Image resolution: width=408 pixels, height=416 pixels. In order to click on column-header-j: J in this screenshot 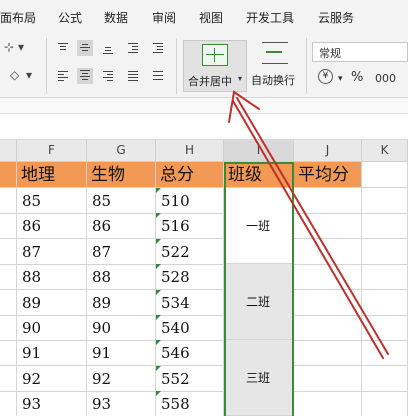, I will do `click(328, 151)`.